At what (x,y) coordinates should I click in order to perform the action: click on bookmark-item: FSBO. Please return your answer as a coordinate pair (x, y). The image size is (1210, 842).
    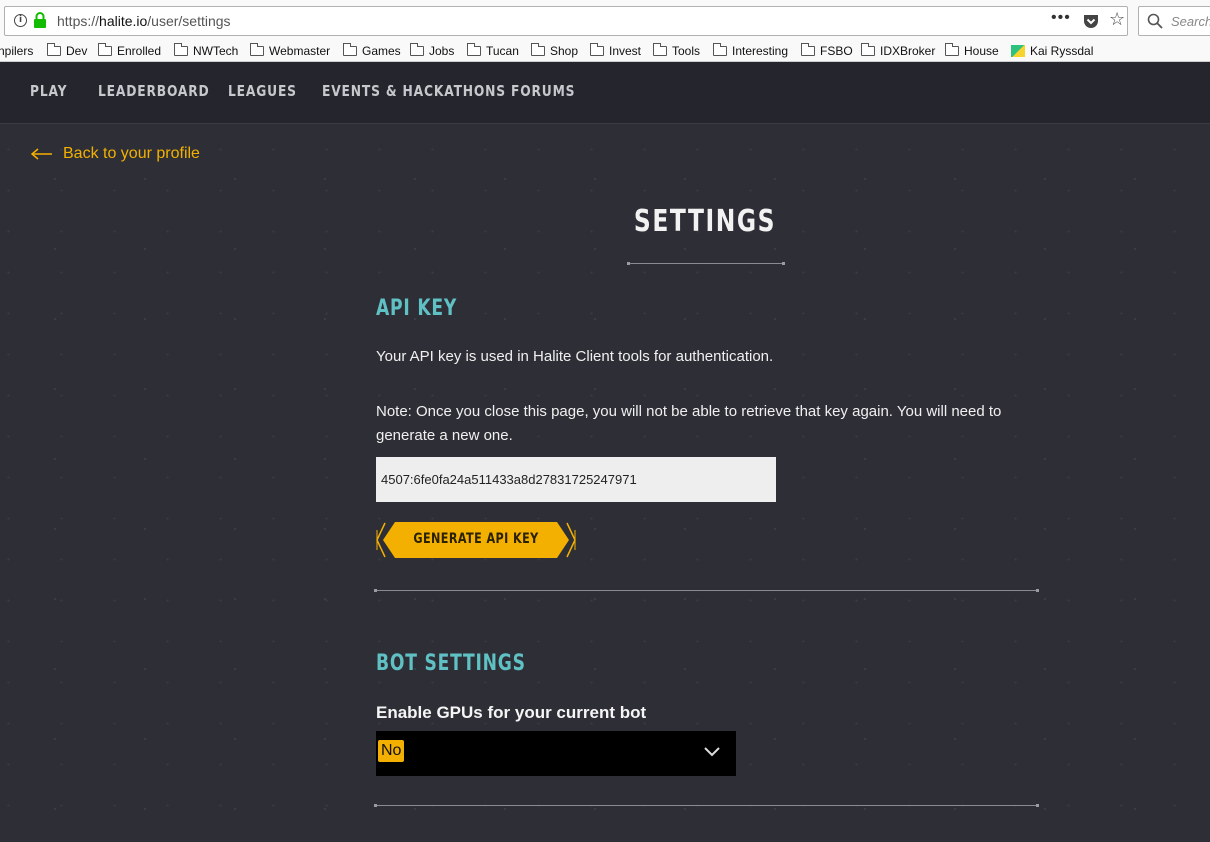
    Looking at the image, I should click on (827, 51).